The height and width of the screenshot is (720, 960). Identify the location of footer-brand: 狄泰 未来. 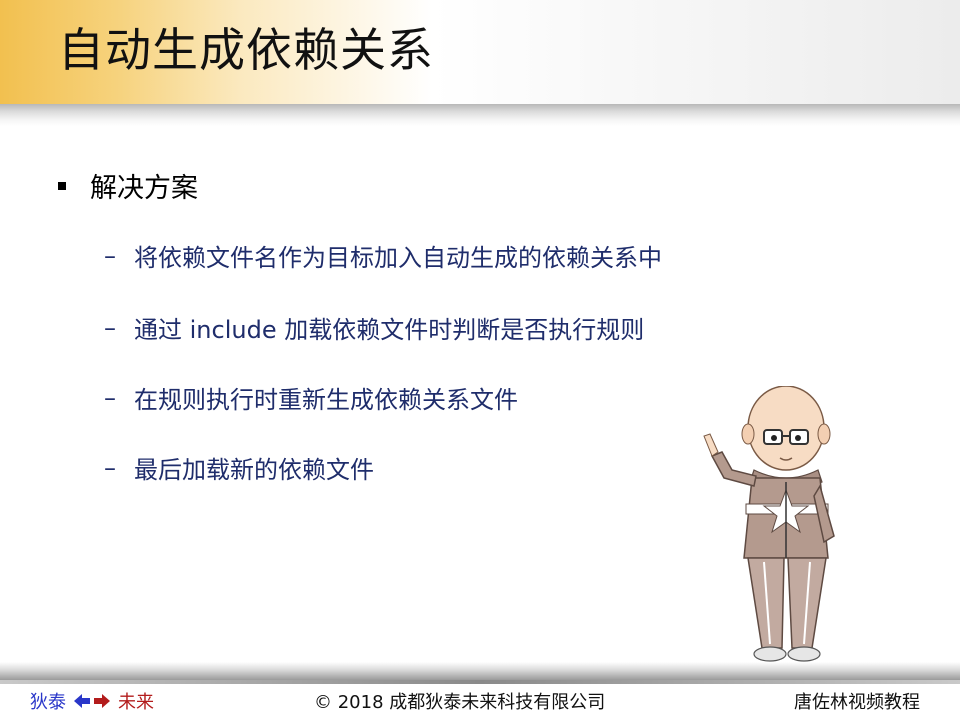
(92, 701).